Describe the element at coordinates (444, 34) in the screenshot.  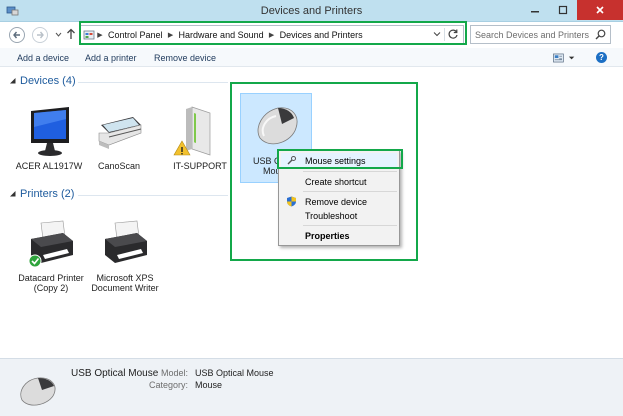
I see `address-divider` at that location.